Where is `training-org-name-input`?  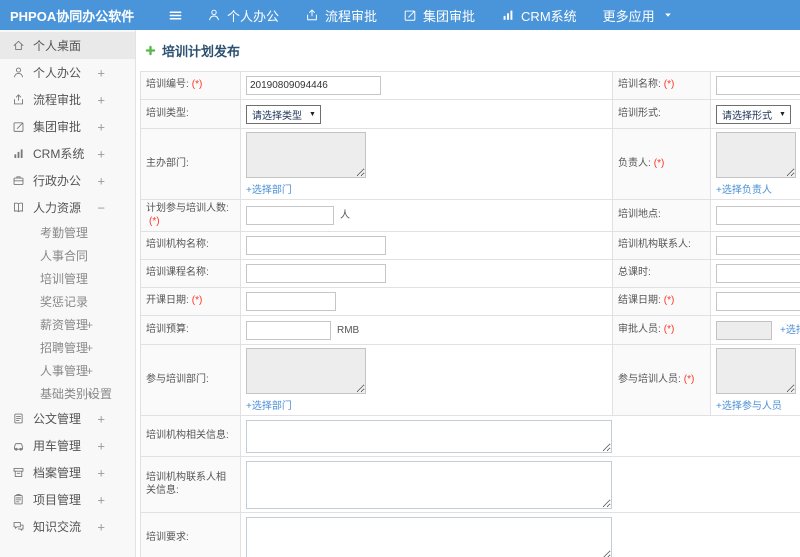 training-org-name-input is located at coordinates (316, 245).